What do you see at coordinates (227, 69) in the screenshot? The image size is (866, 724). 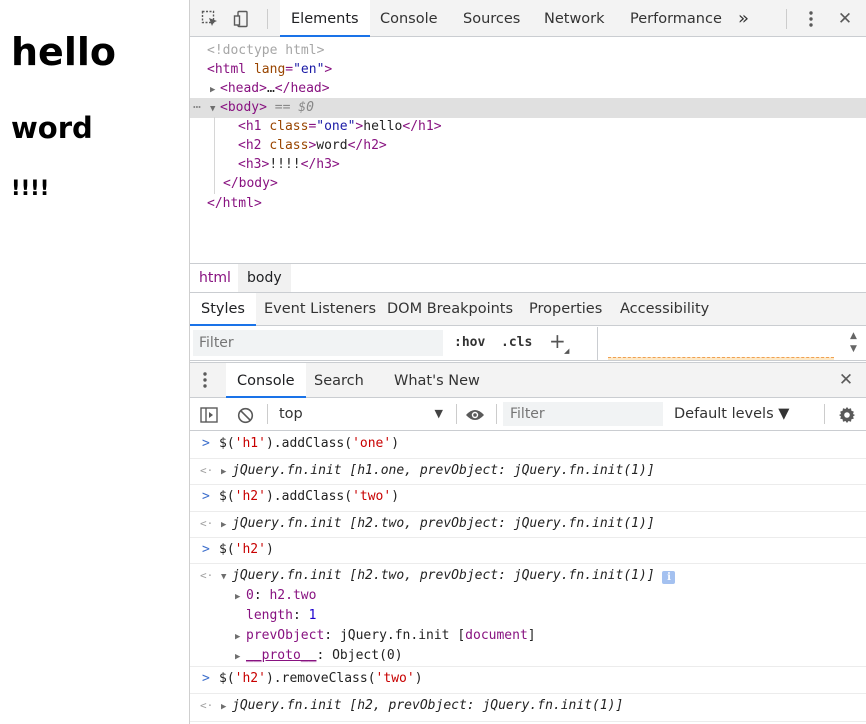 I see `html-tag: <html` at bounding box center [227, 69].